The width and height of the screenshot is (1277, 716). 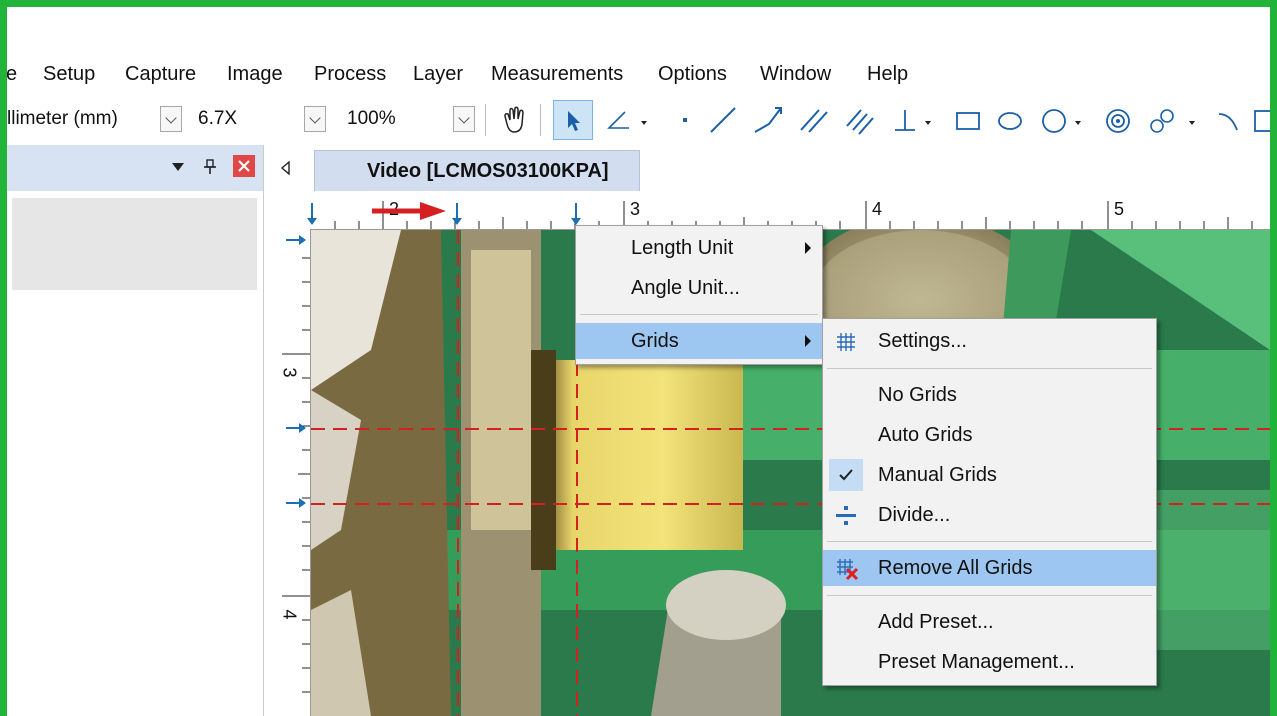 I want to click on menu-item-auto-grids: Auto Grids, so click(x=989, y=435).